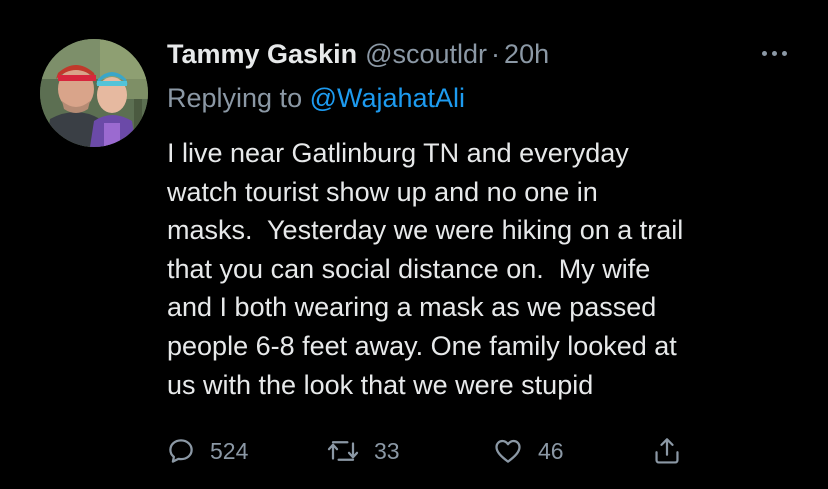  What do you see at coordinates (526, 54) in the screenshot?
I see `tweet-timestamp: 20h` at bounding box center [526, 54].